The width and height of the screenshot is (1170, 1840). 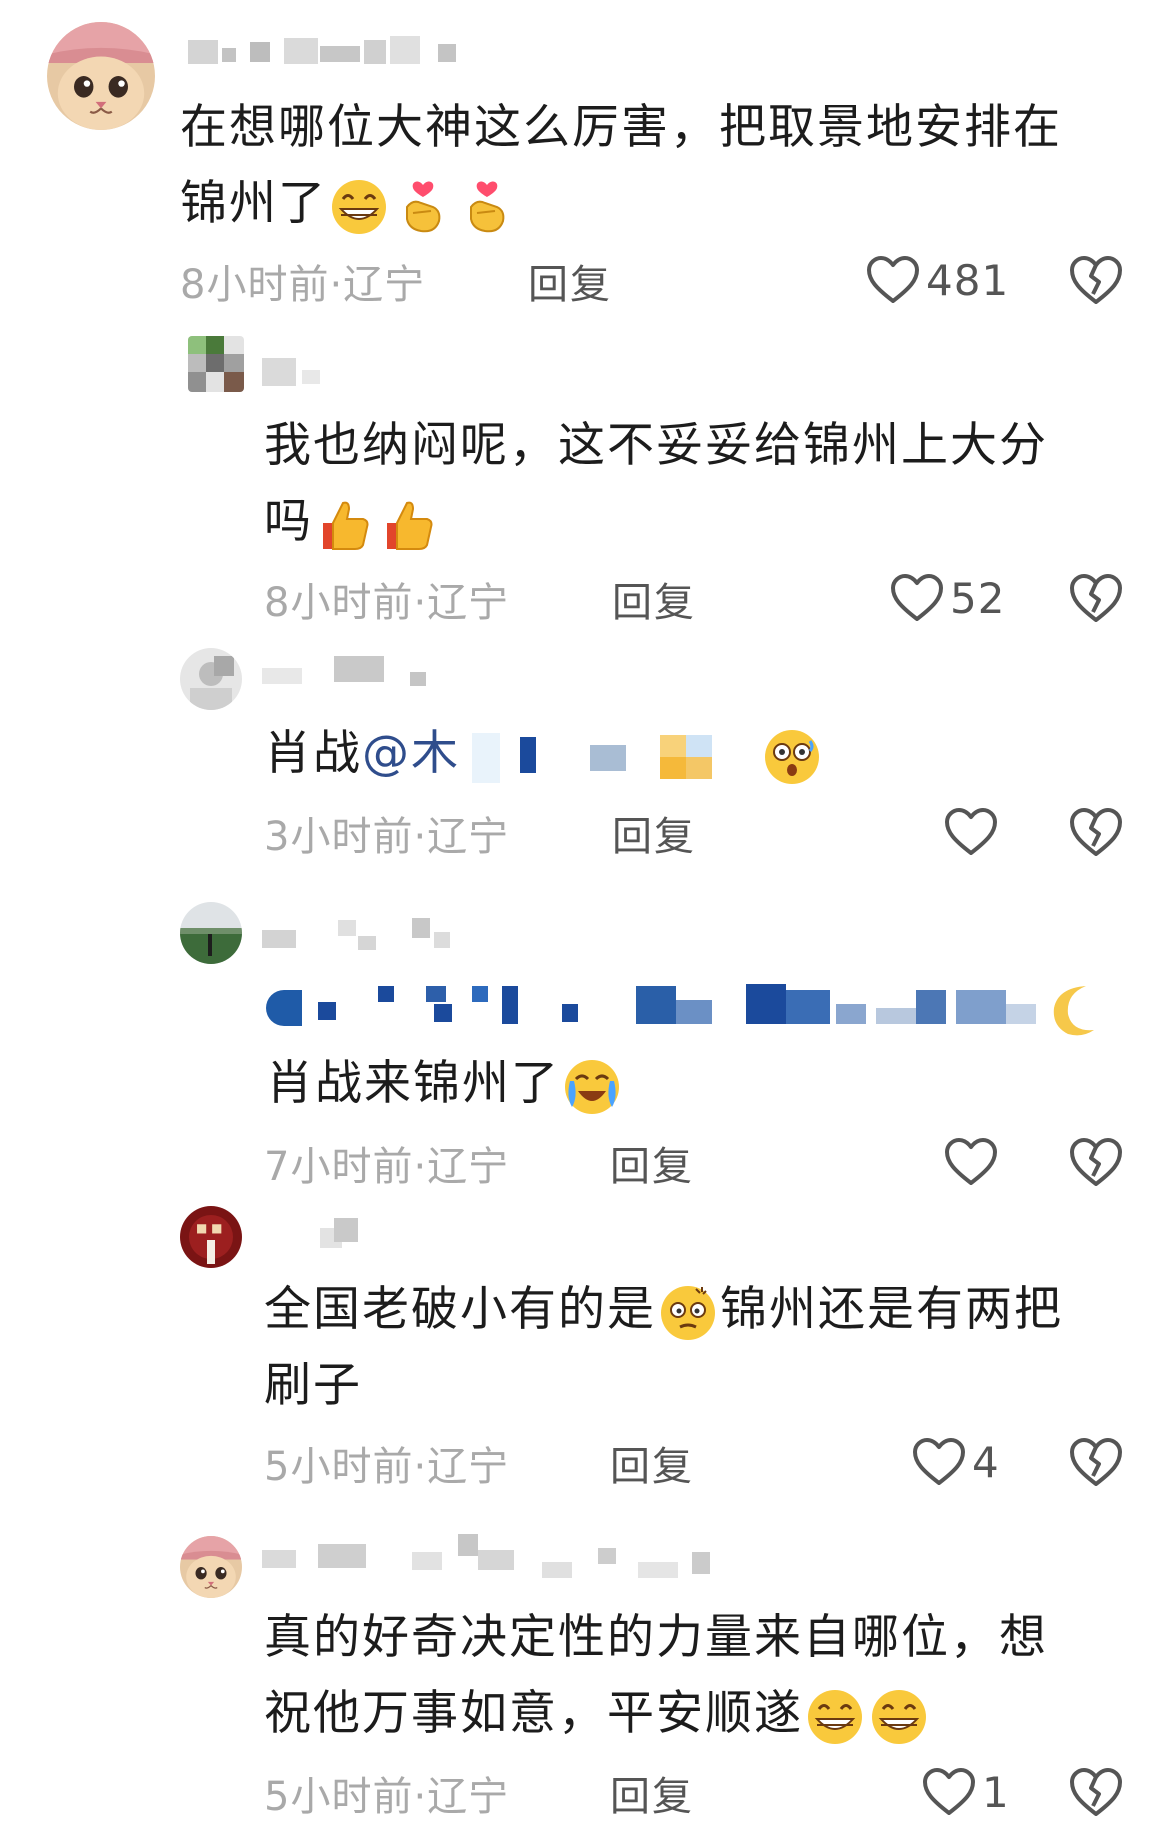 What do you see at coordinates (1076, 1010) in the screenshot?
I see `crescent-moon-emoji-icon` at bounding box center [1076, 1010].